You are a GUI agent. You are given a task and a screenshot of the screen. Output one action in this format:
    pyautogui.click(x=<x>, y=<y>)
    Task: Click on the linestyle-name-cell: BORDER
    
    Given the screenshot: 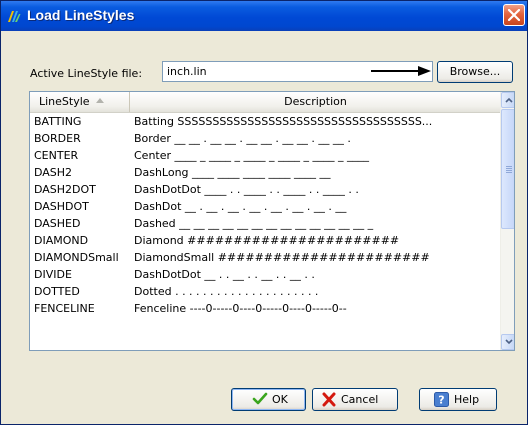 What is the action you would take?
    pyautogui.click(x=57, y=138)
    